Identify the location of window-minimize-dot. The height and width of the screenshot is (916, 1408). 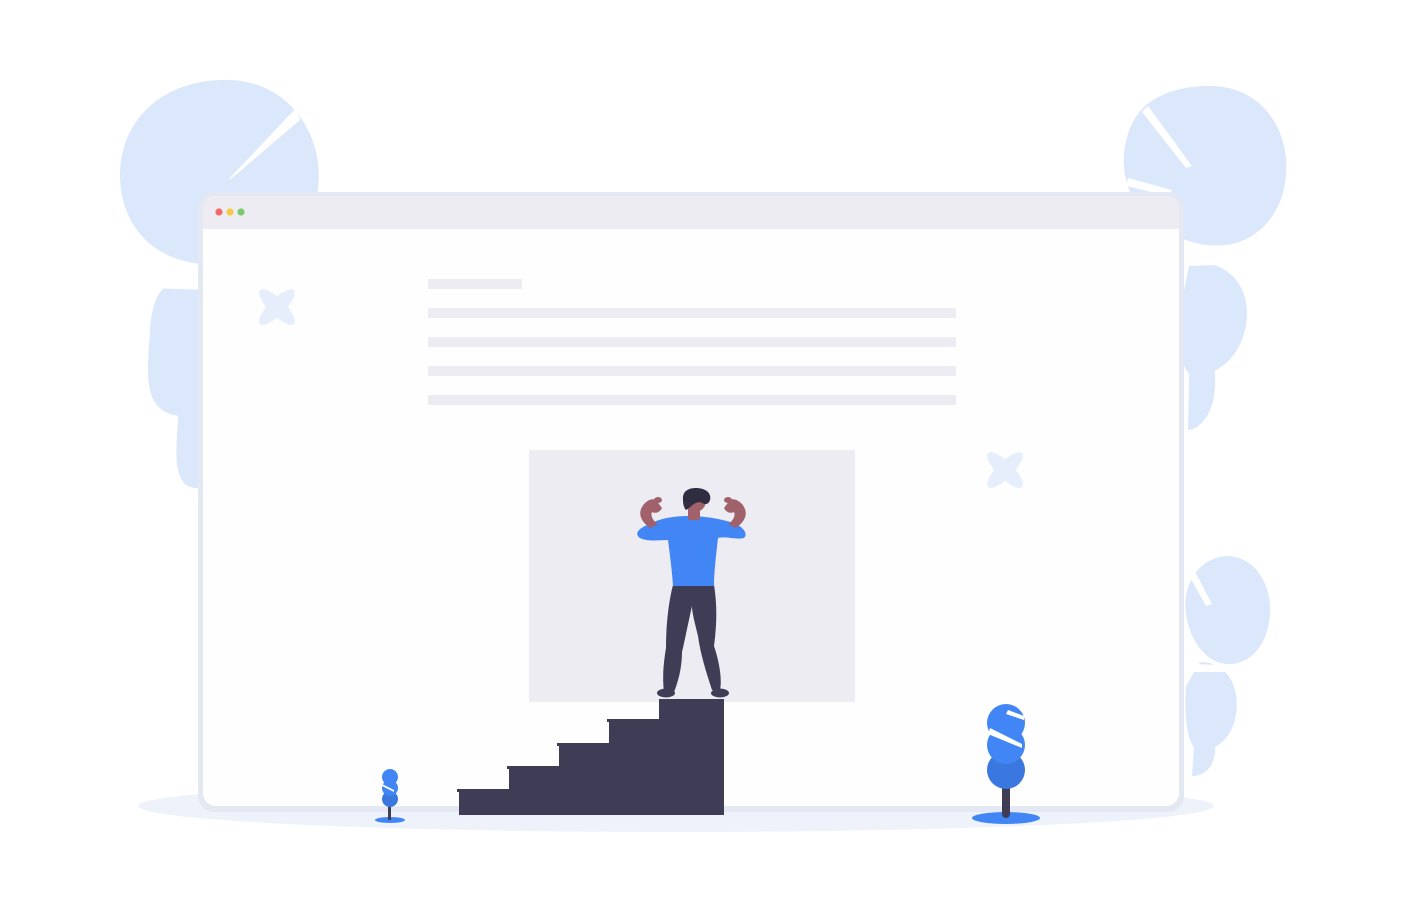
(230, 212).